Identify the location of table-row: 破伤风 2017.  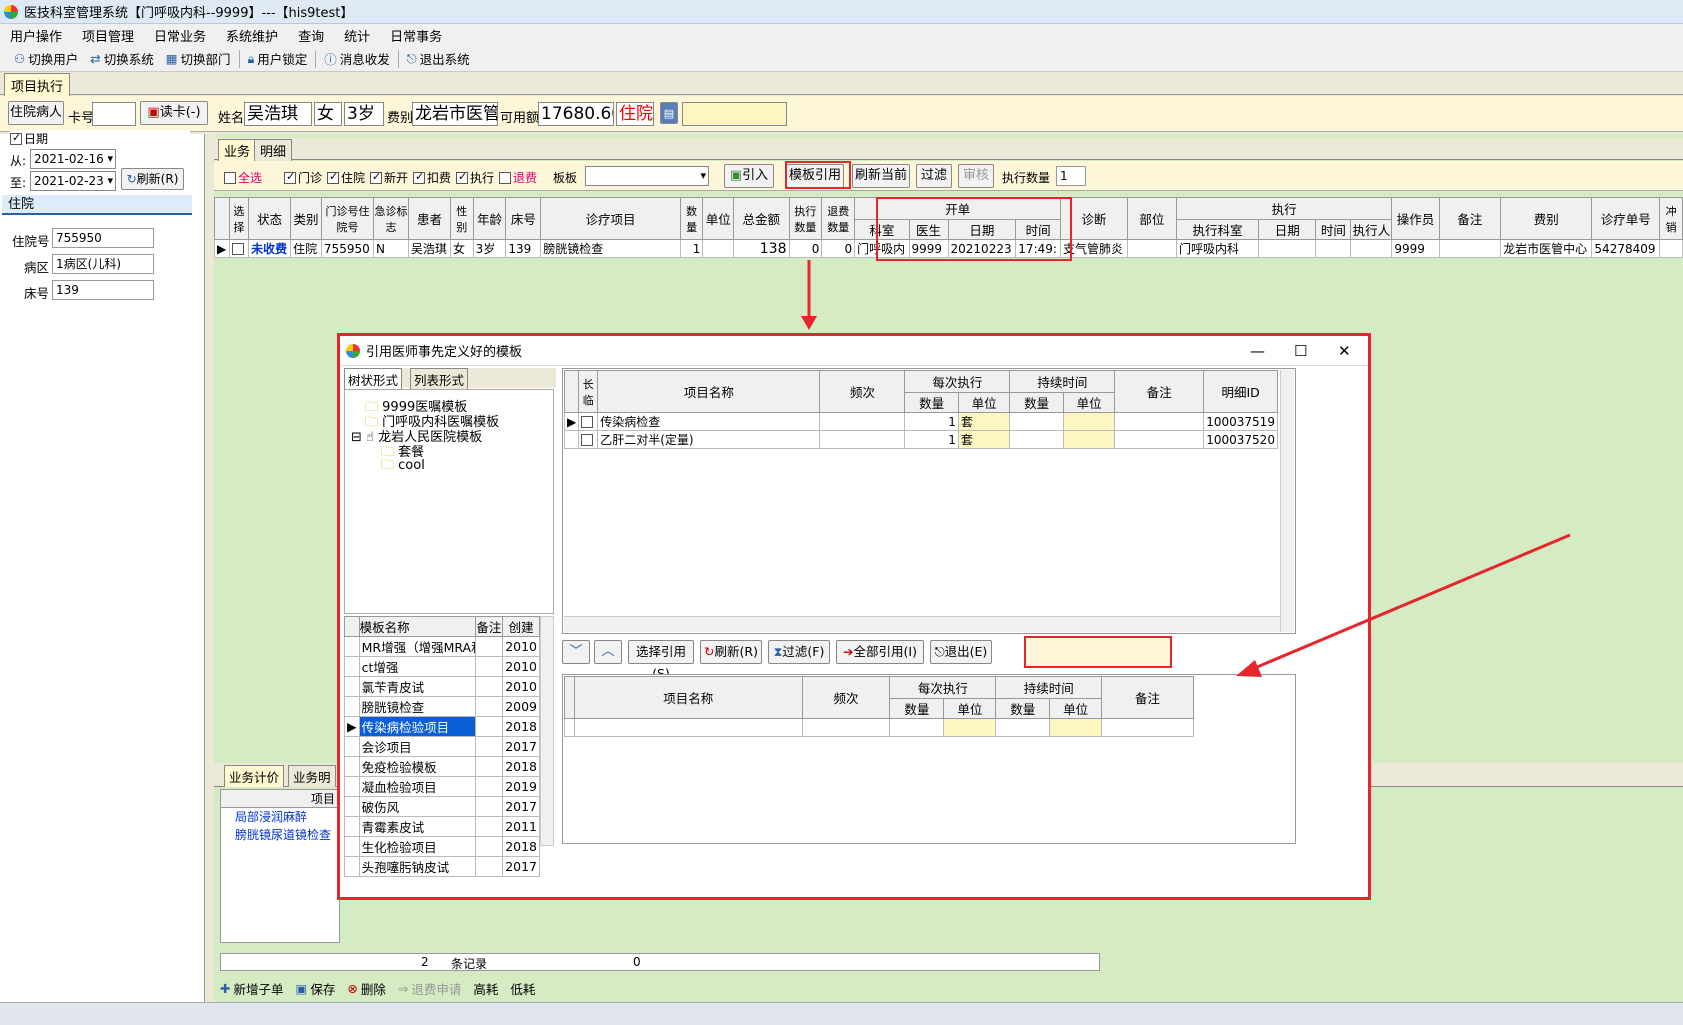
(442, 806).